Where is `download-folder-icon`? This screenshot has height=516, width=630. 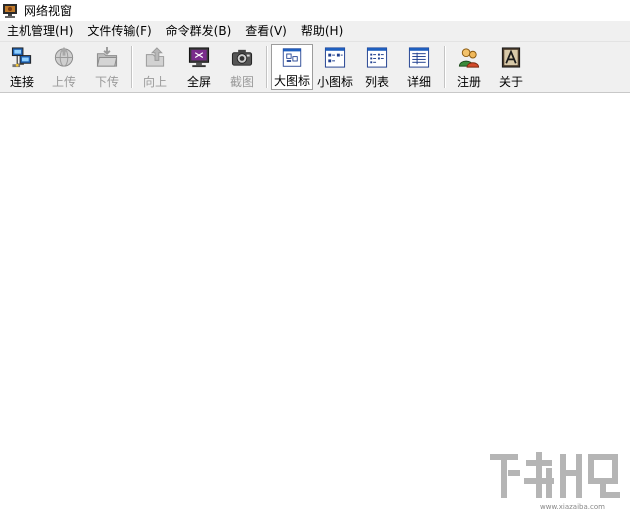 download-folder-icon is located at coordinates (107, 56).